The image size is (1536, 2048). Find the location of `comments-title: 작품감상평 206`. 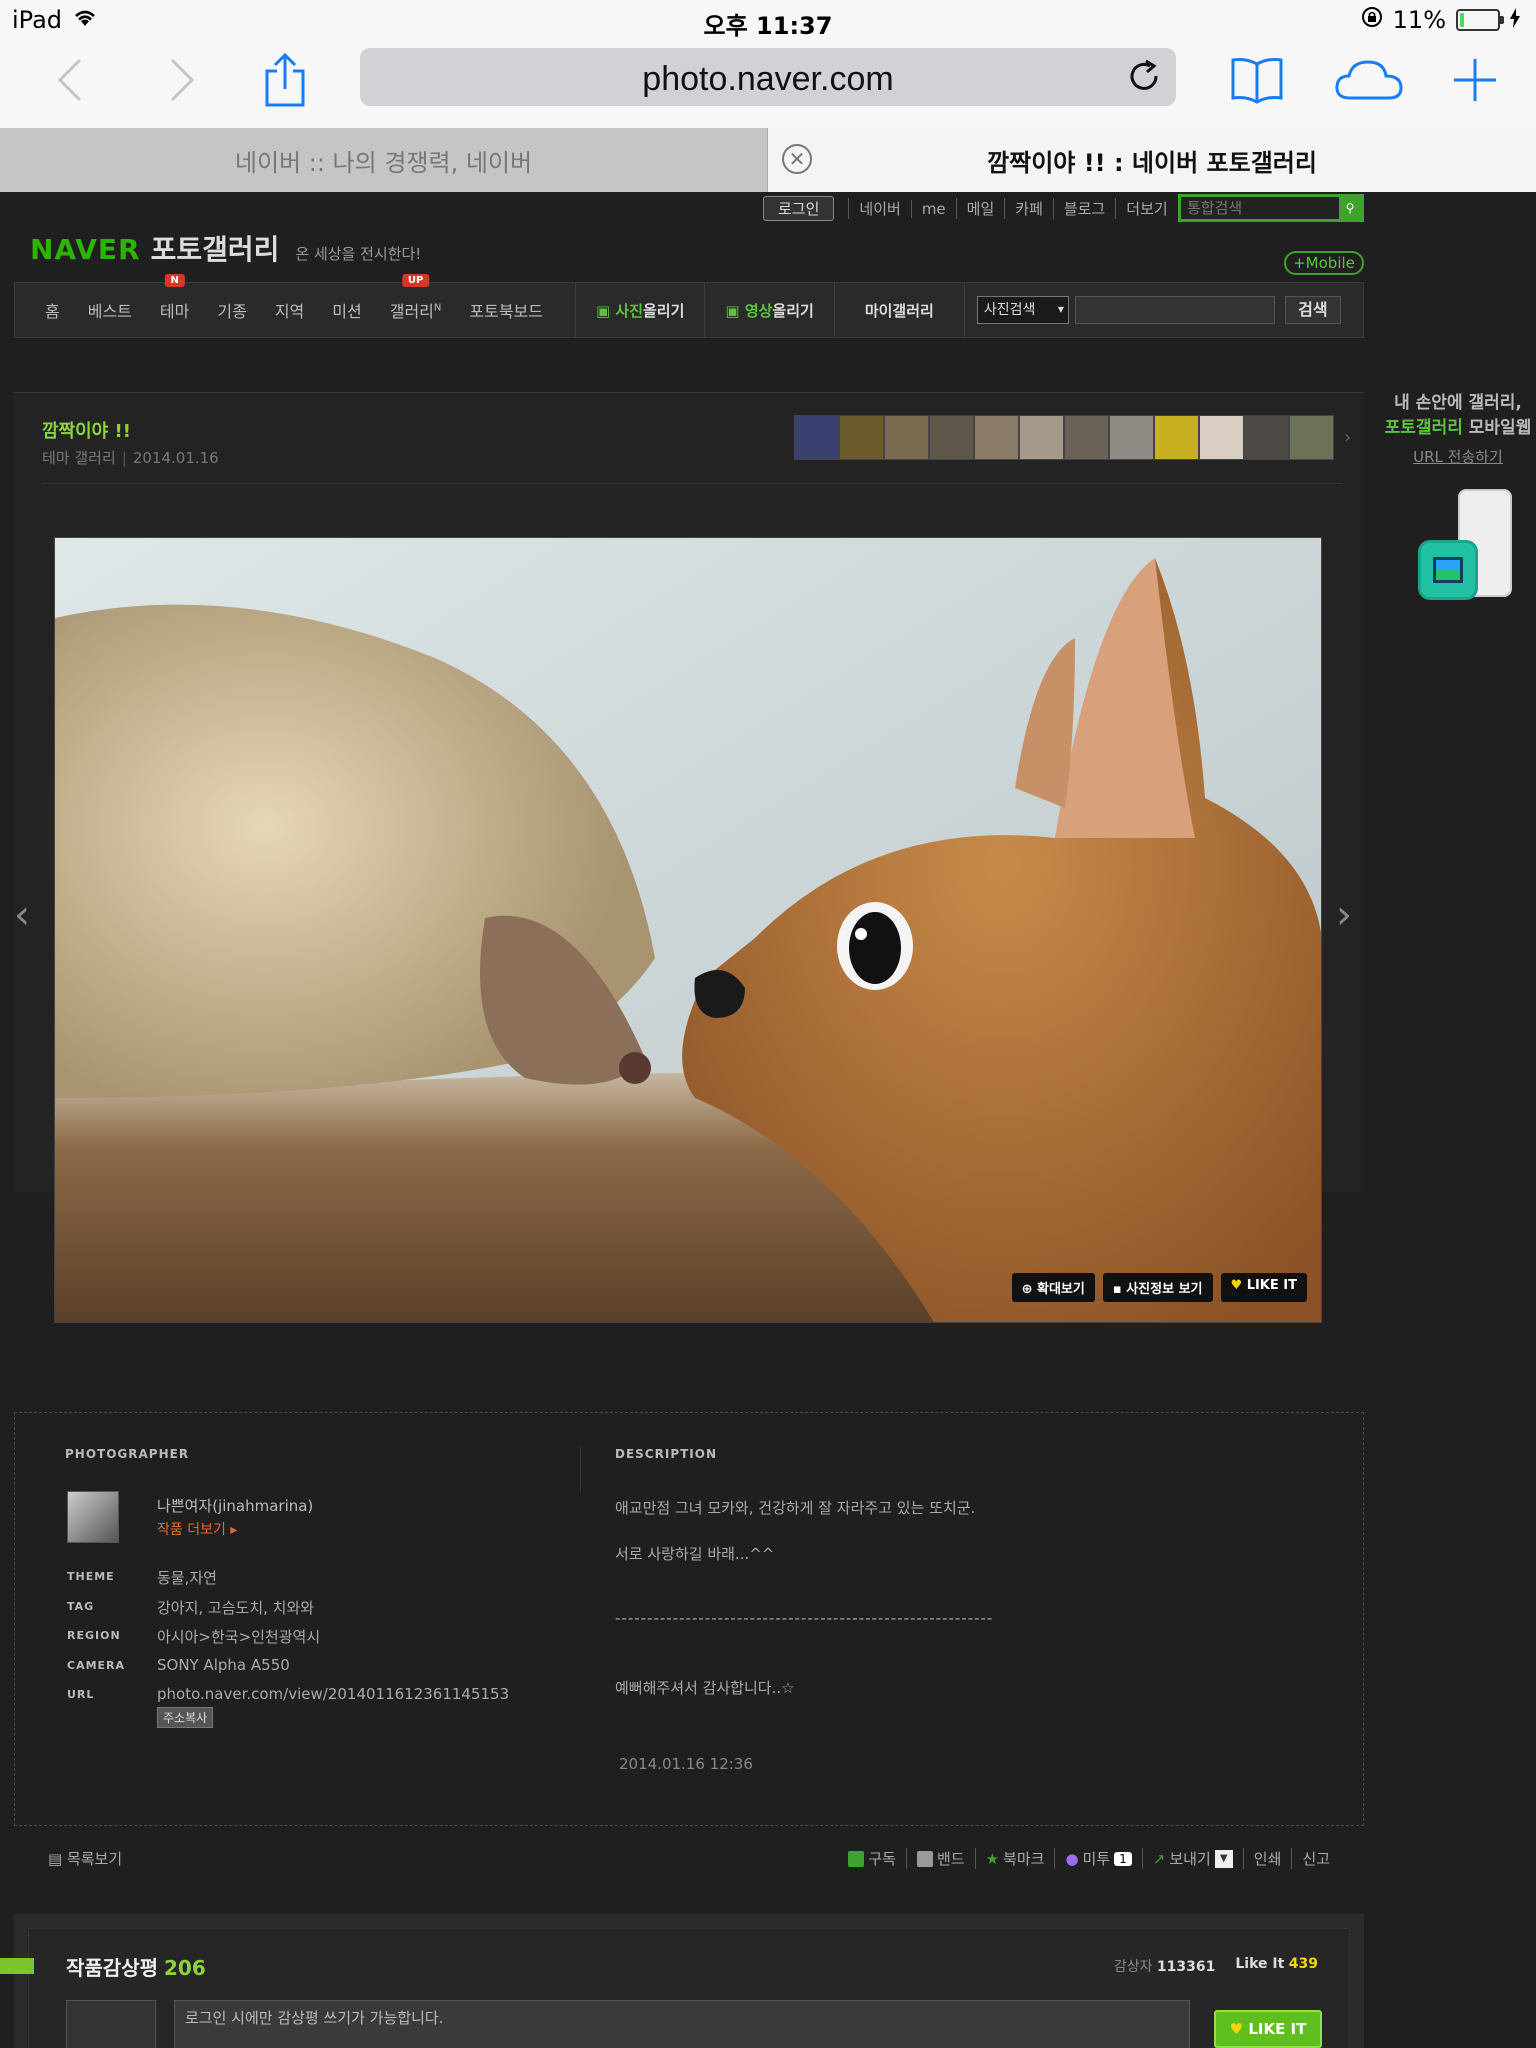

comments-title: 작품감상평 206 is located at coordinates (136, 1966).